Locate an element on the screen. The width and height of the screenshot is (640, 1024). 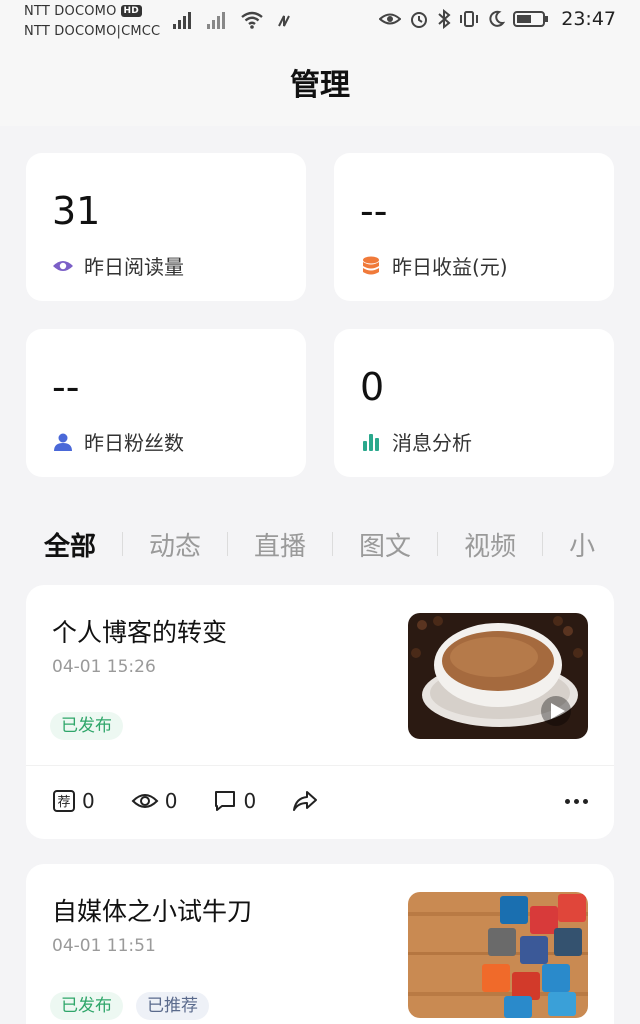
tab-videos: 视频 is located at coordinates (490, 544).